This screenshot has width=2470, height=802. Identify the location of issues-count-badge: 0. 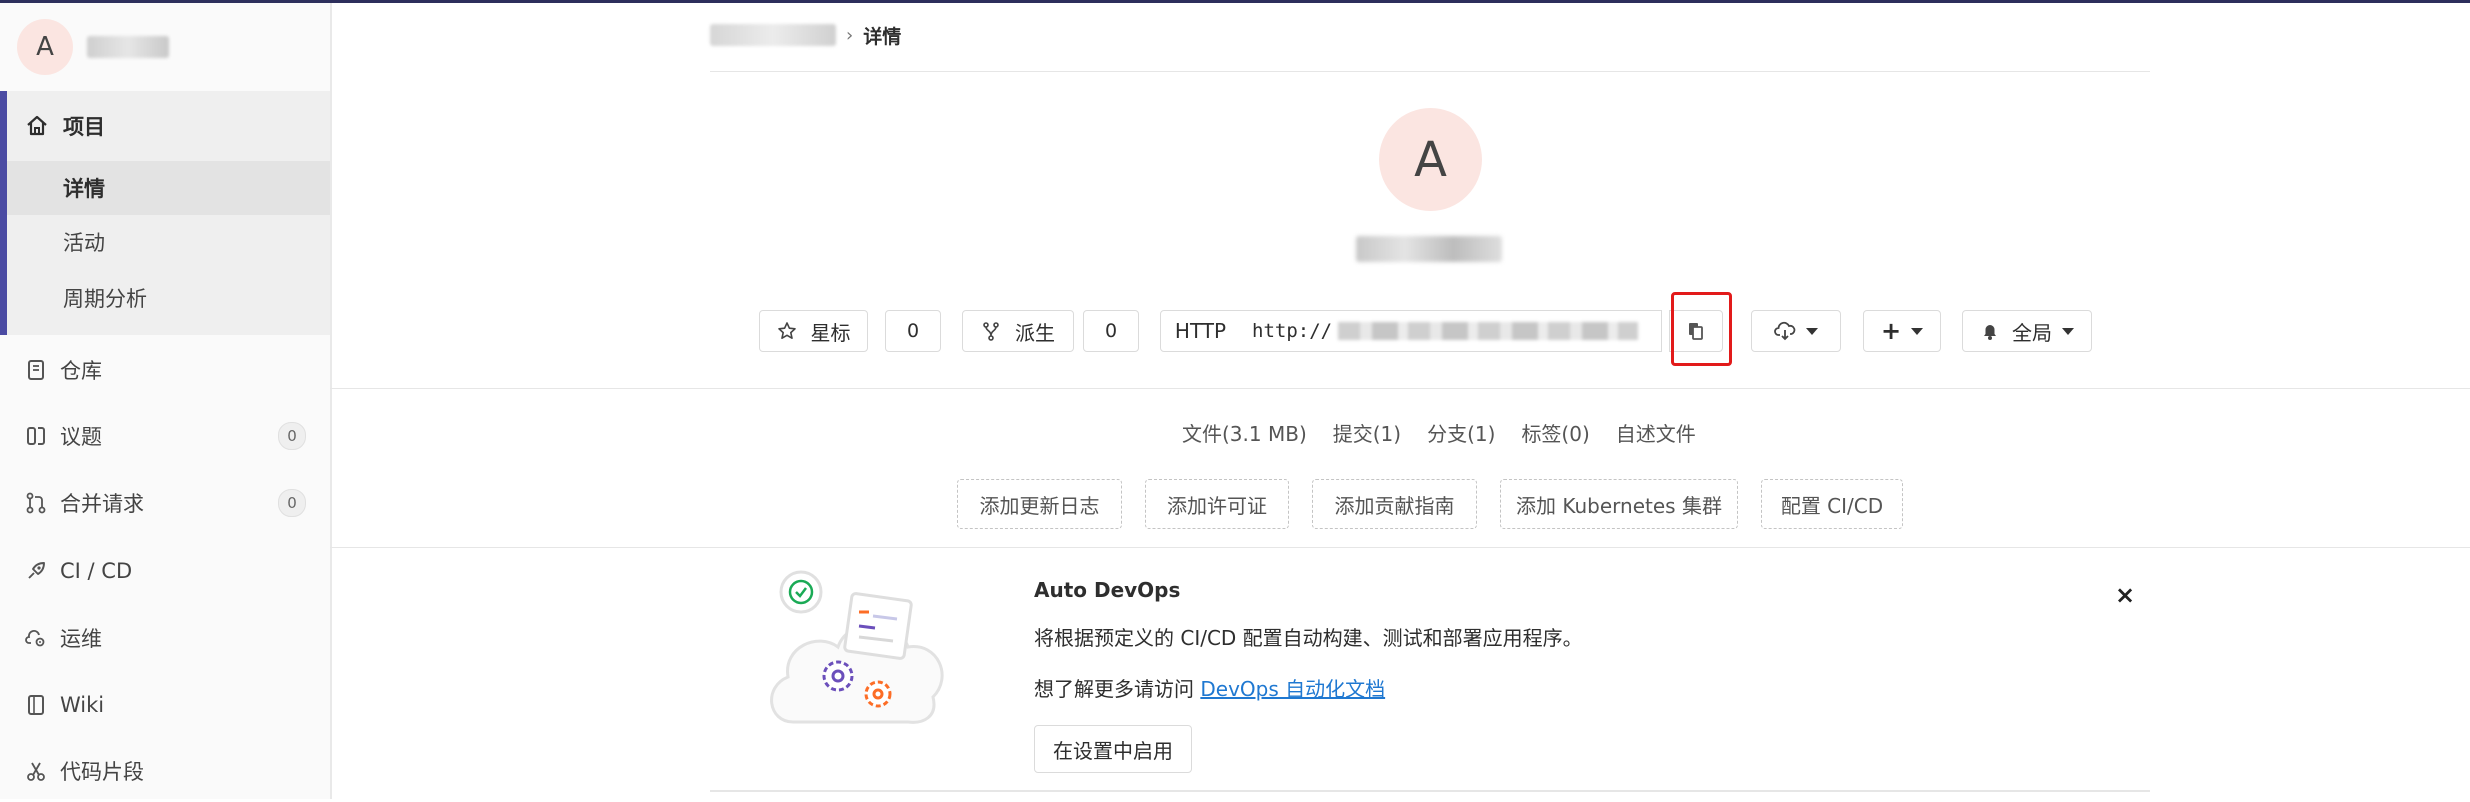
(292, 436).